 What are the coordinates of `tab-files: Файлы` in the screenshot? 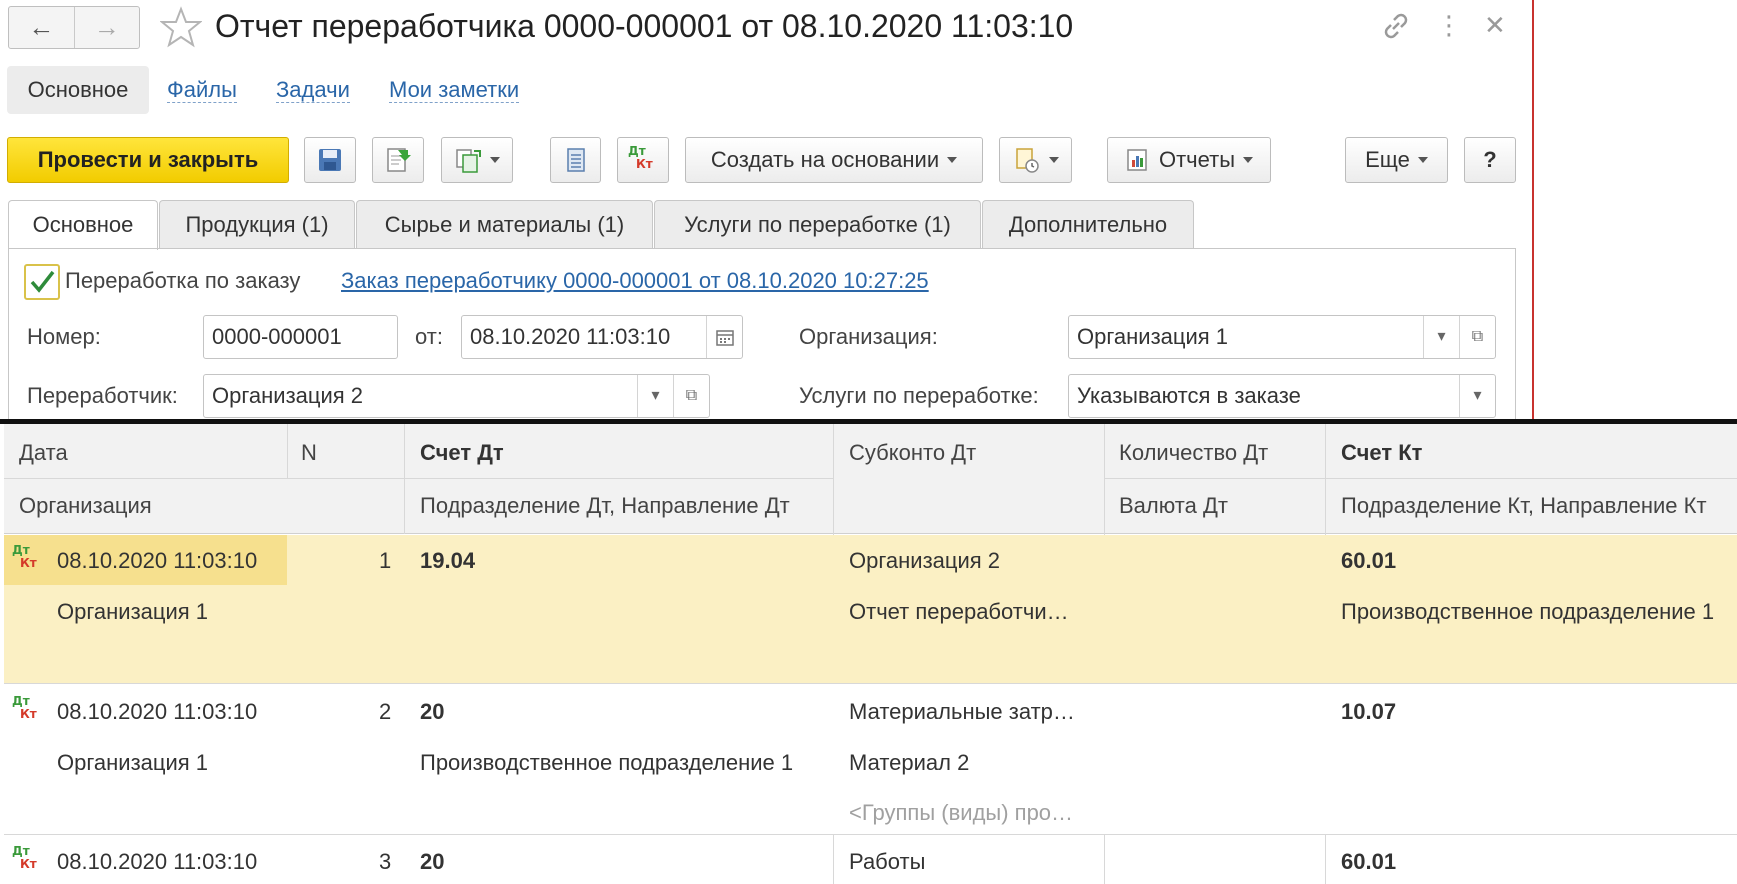 It's located at (202, 90).